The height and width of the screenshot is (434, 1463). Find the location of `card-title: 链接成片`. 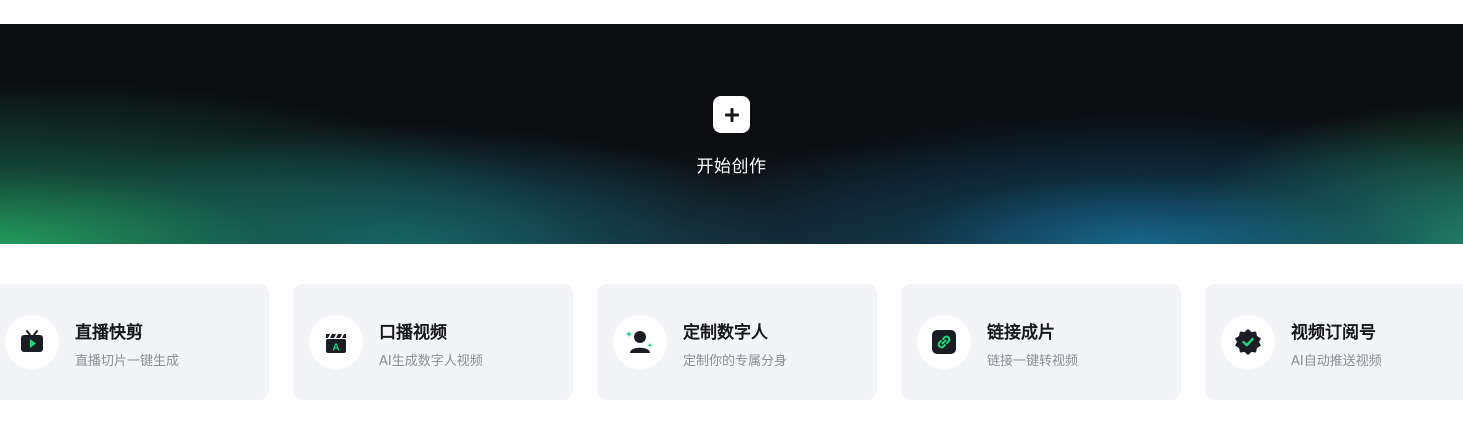

card-title: 链接成片 is located at coordinates (1021, 333).